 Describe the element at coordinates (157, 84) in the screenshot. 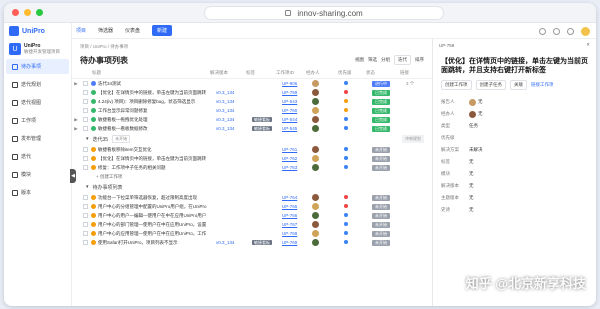

I see `issue-title: 迭代34测试` at that location.